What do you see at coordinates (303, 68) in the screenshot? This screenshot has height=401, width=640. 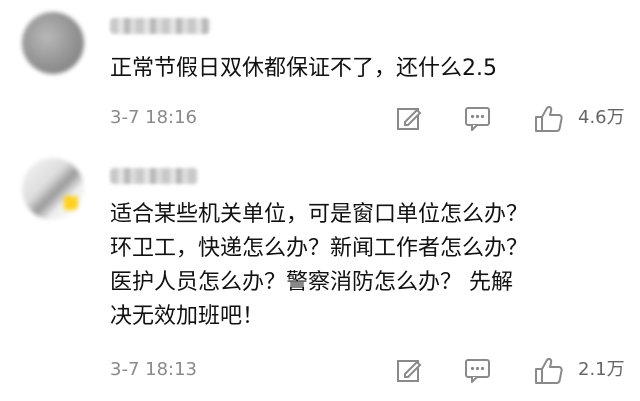 I see `comment-text: 正常节假日双休都保证不了，还什么2.5` at bounding box center [303, 68].